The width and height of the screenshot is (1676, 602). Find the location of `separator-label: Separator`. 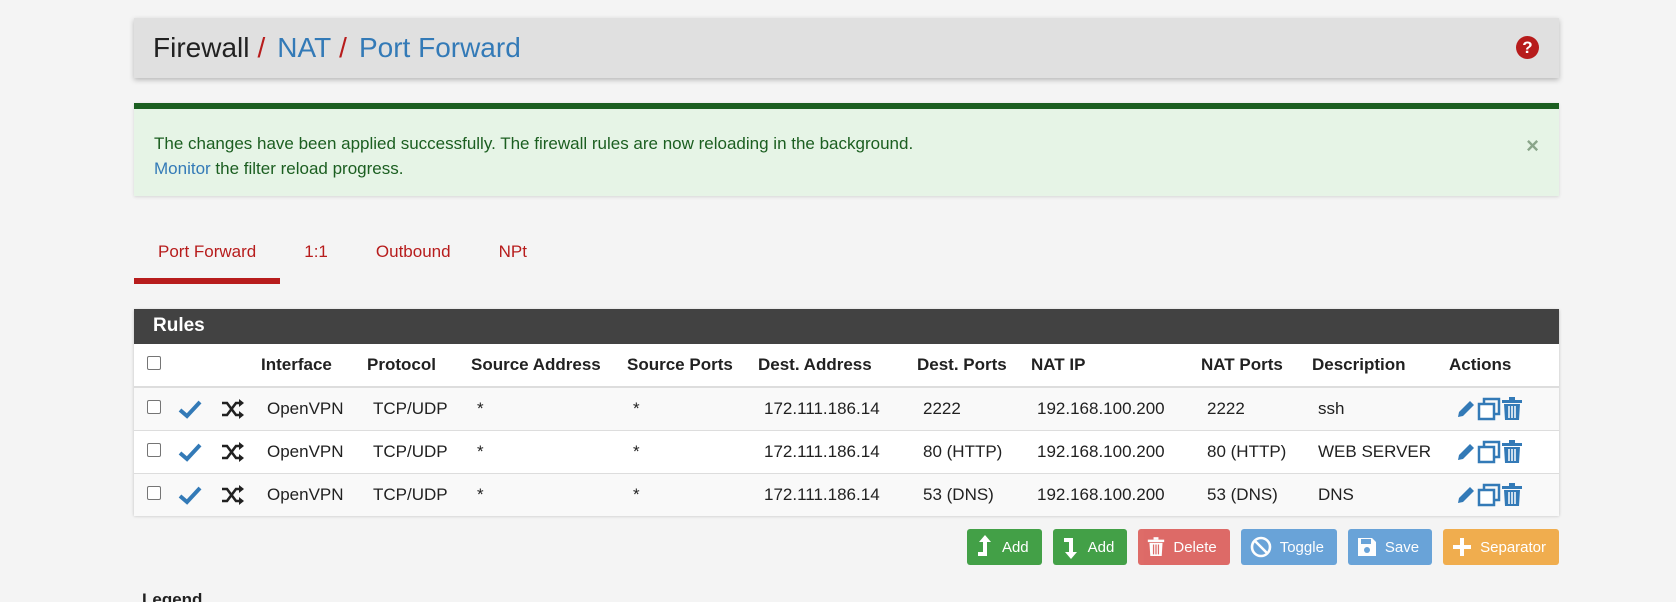

separator-label: Separator is located at coordinates (1513, 547).